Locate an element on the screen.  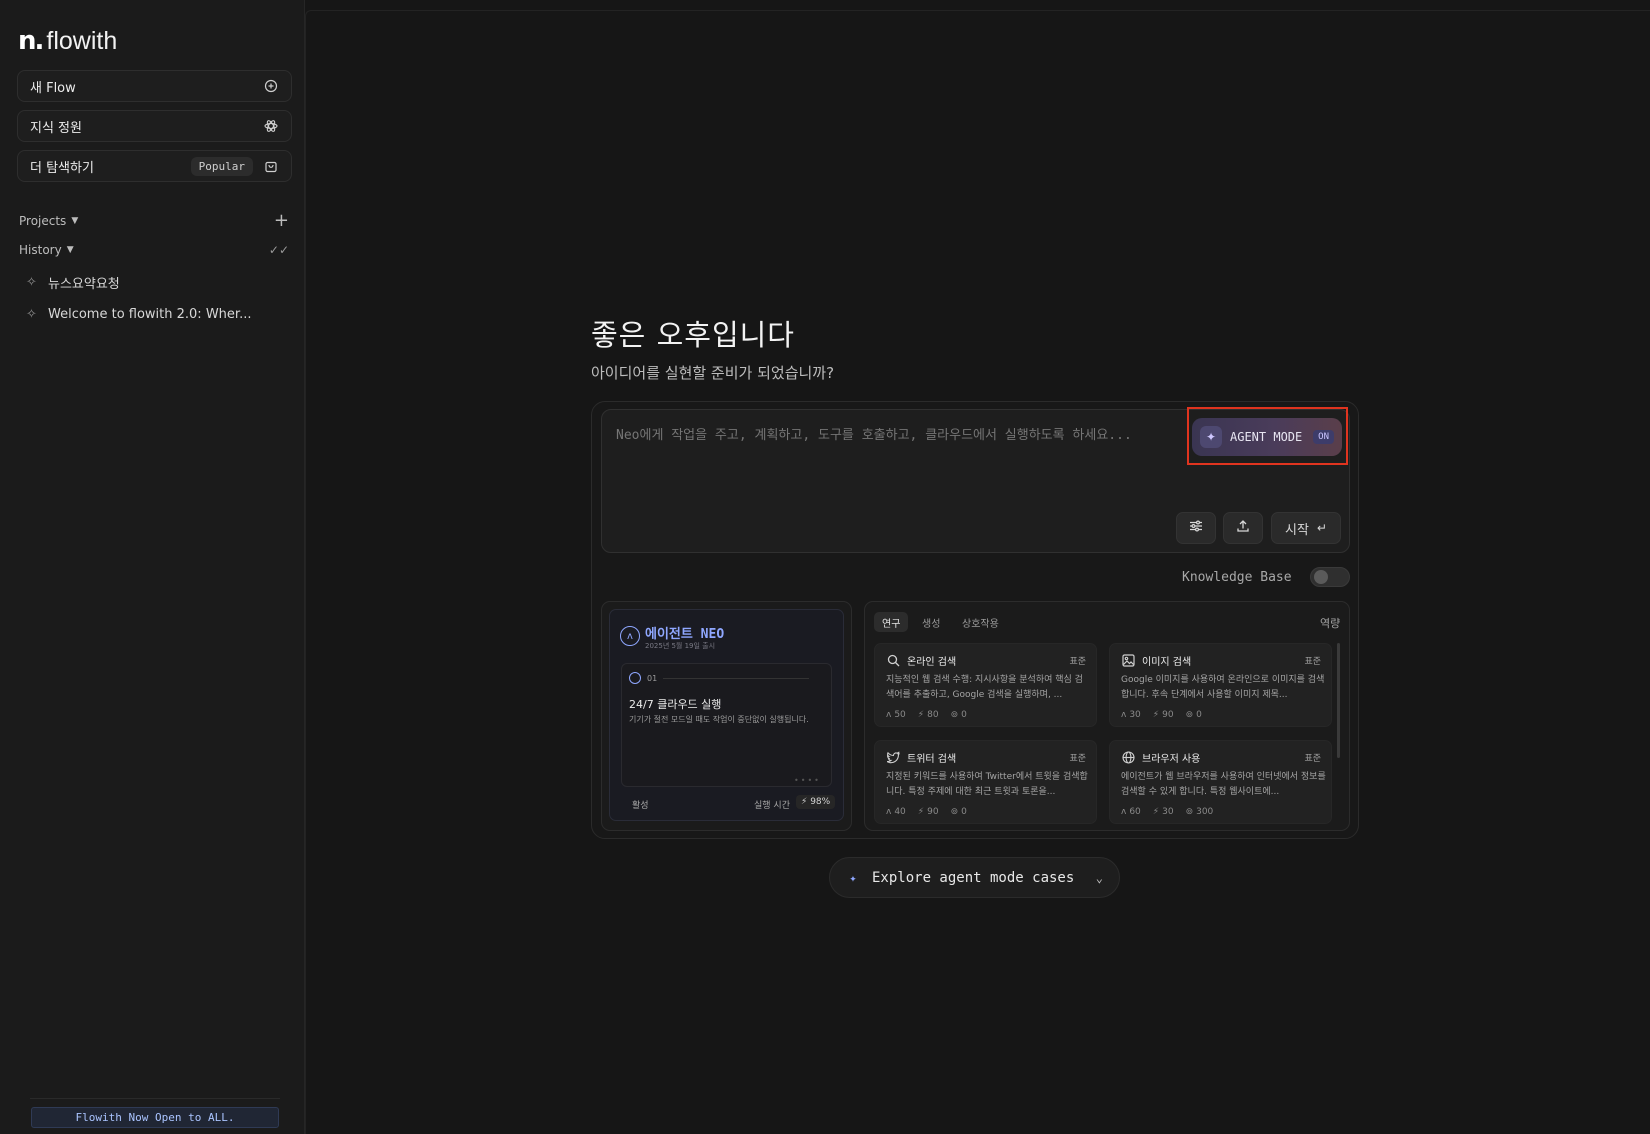
agent-mode-label: AGENT MODE is located at coordinates (1266, 437).